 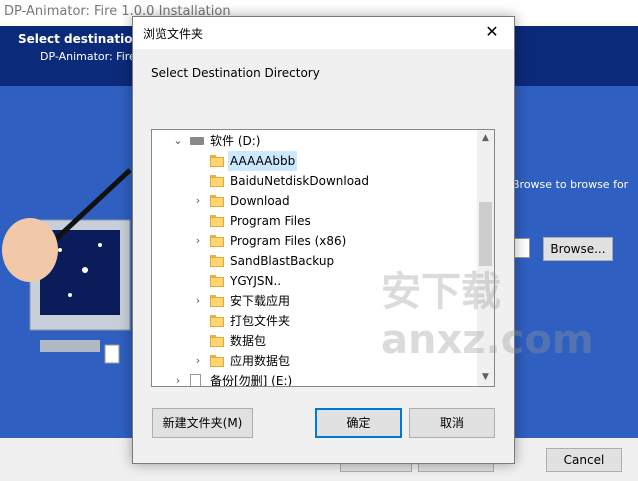 I want to click on tree-folder-item: AAAAAbbb, so click(x=315, y=161).